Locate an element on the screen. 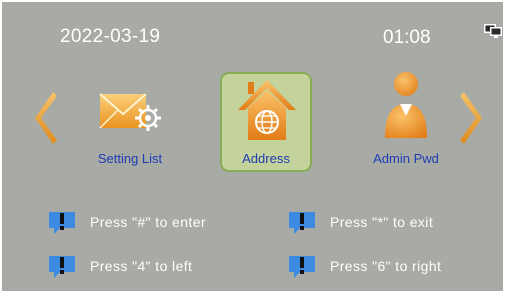  envelope-gear-icon is located at coordinates (130, 112).